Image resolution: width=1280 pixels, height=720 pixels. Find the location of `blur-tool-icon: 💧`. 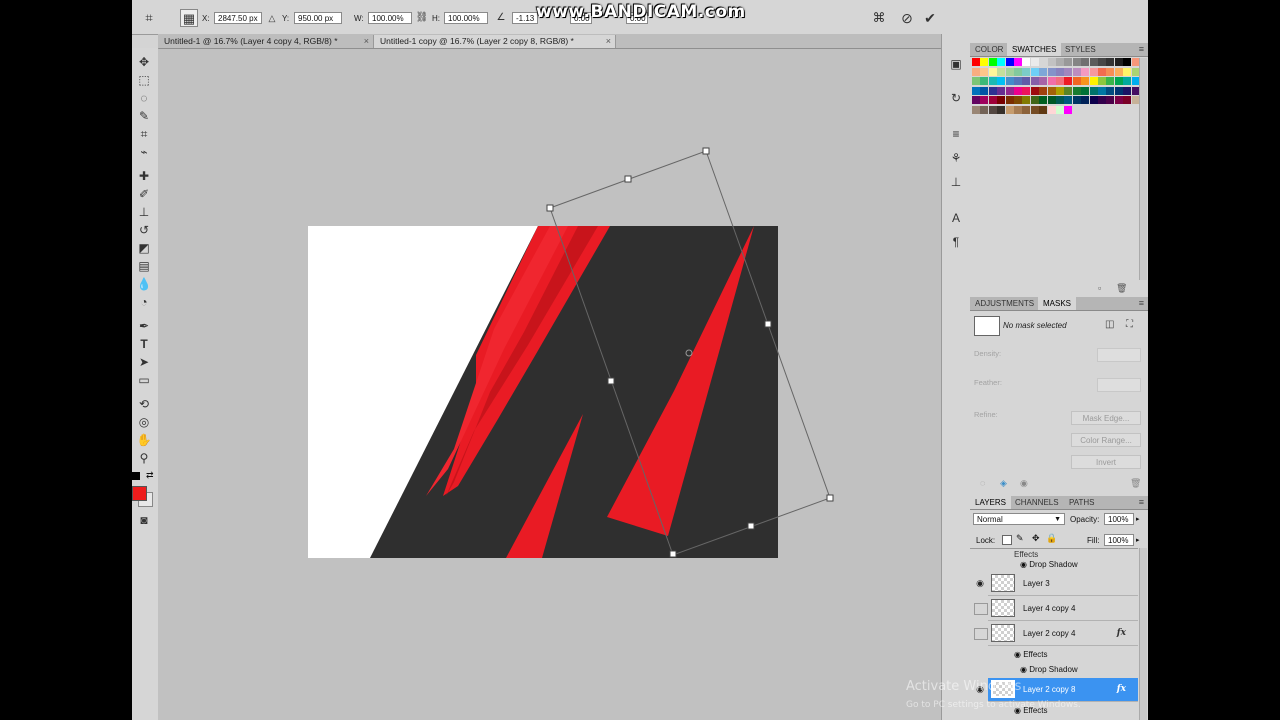

blur-tool-icon: 💧 is located at coordinates (144, 284).